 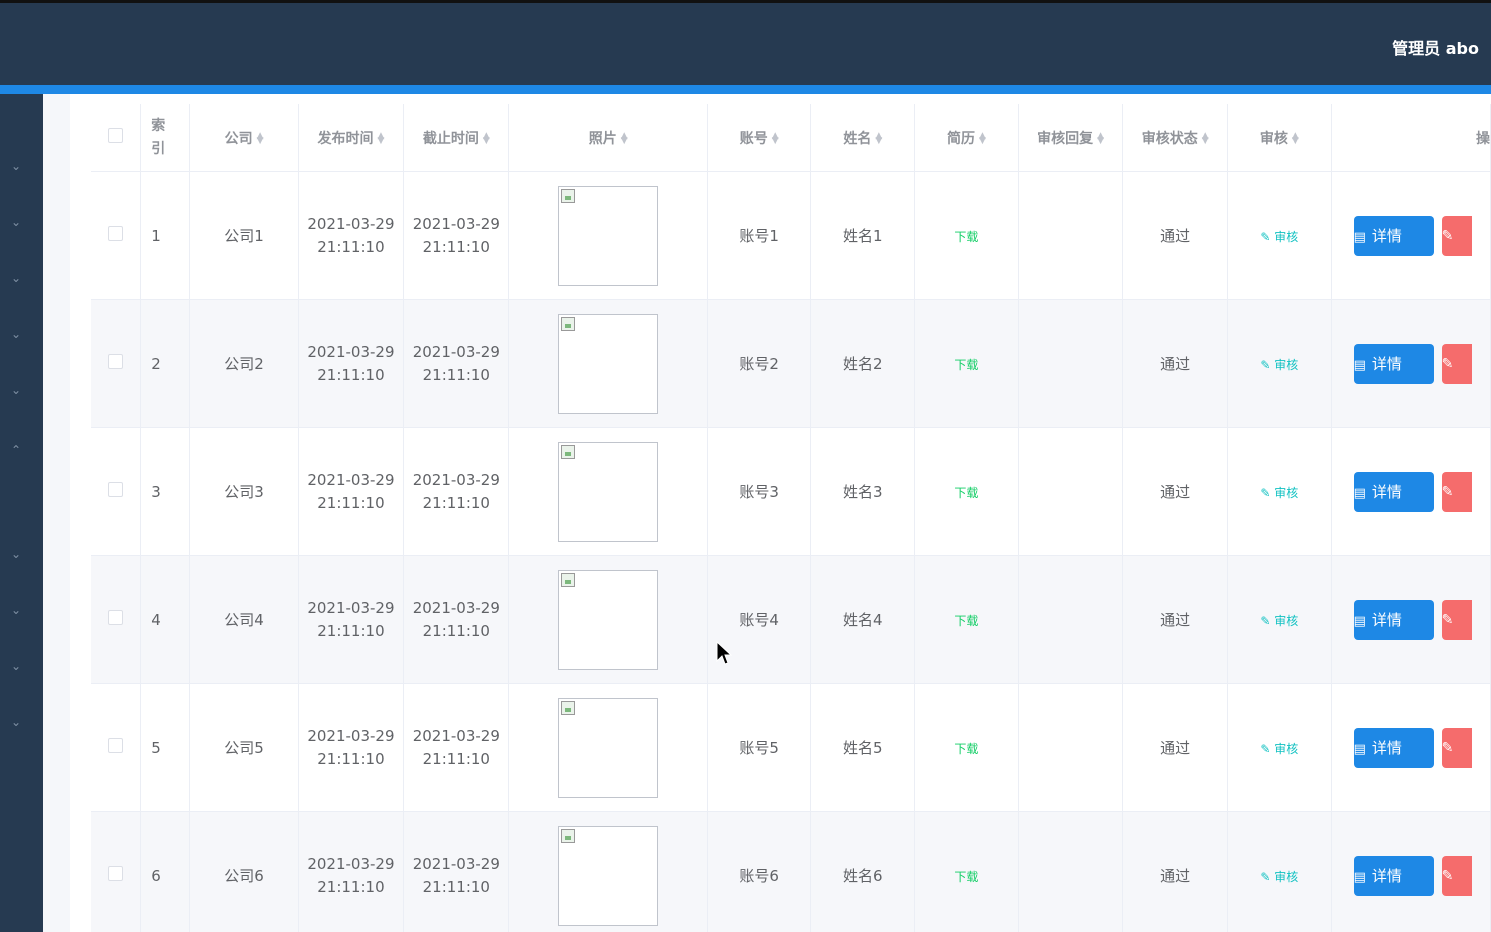 What do you see at coordinates (345, 138) in the screenshot?
I see `header-label: 发布时间` at bounding box center [345, 138].